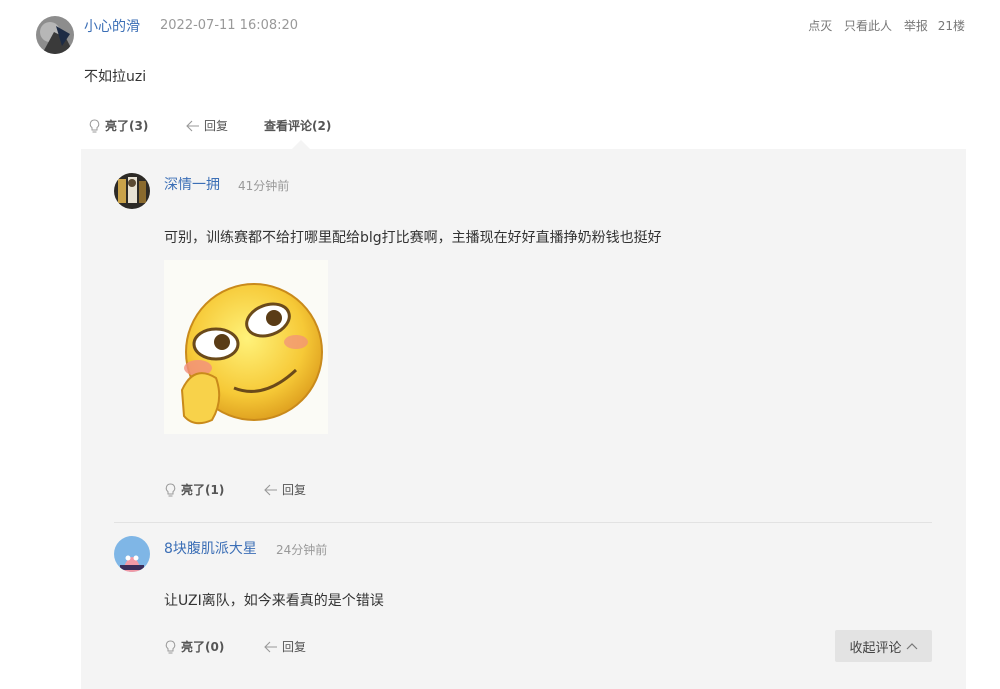 The height and width of the screenshot is (689, 1000). What do you see at coordinates (875, 648) in the screenshot?
I see `collapse-label: 收起评论` at bounding box center [875, 648].